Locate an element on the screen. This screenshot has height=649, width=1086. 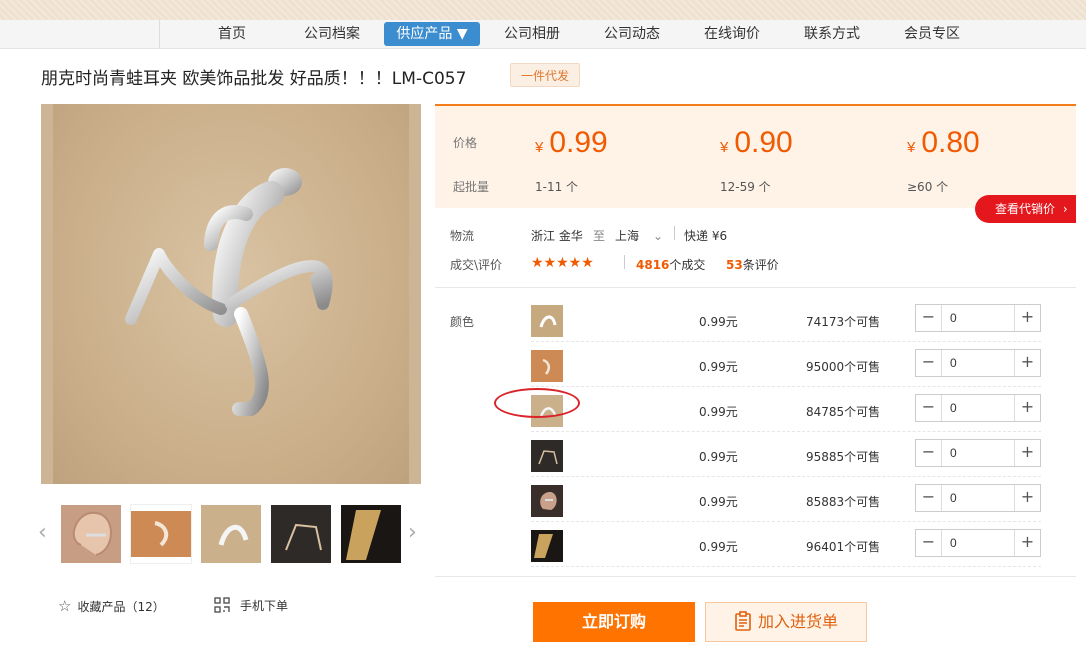
nav-inquiry: 在线询价 is located at coordinates (732, 34).